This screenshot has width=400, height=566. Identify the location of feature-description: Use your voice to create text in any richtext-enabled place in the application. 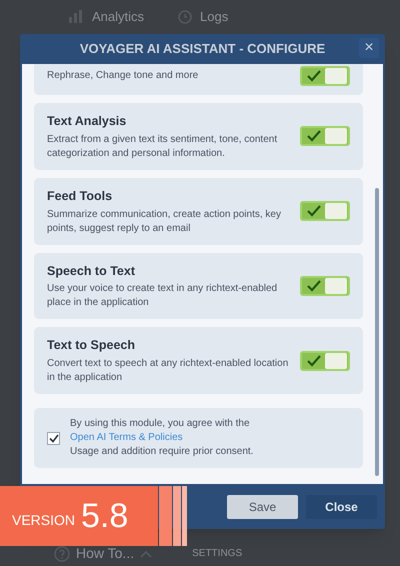
(162, 296).